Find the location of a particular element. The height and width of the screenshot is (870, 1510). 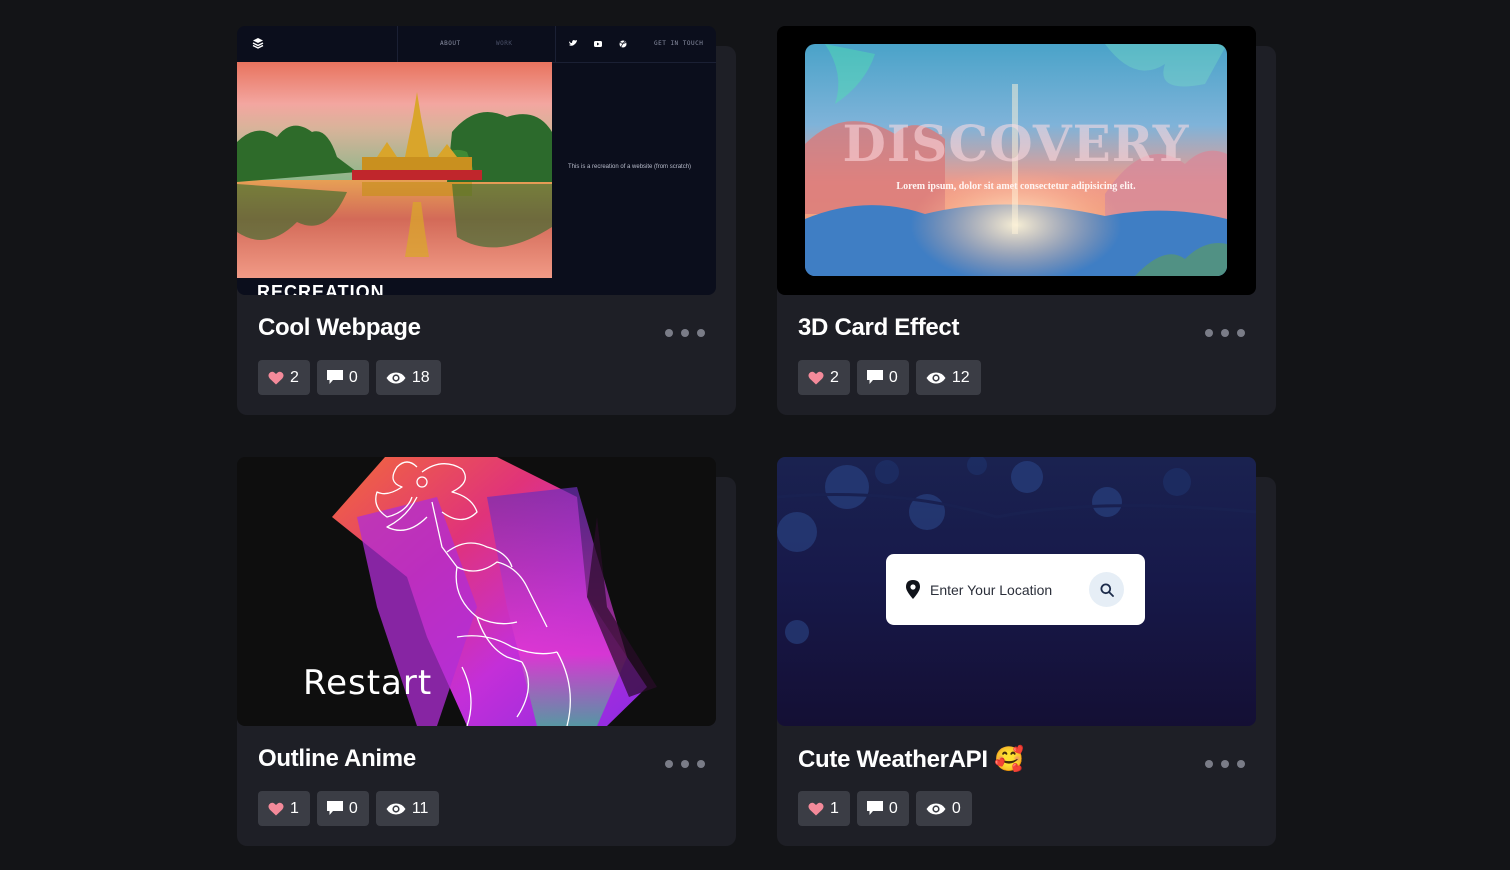

pen-stats: 2 0 18 is located at coordinates (349, 377).